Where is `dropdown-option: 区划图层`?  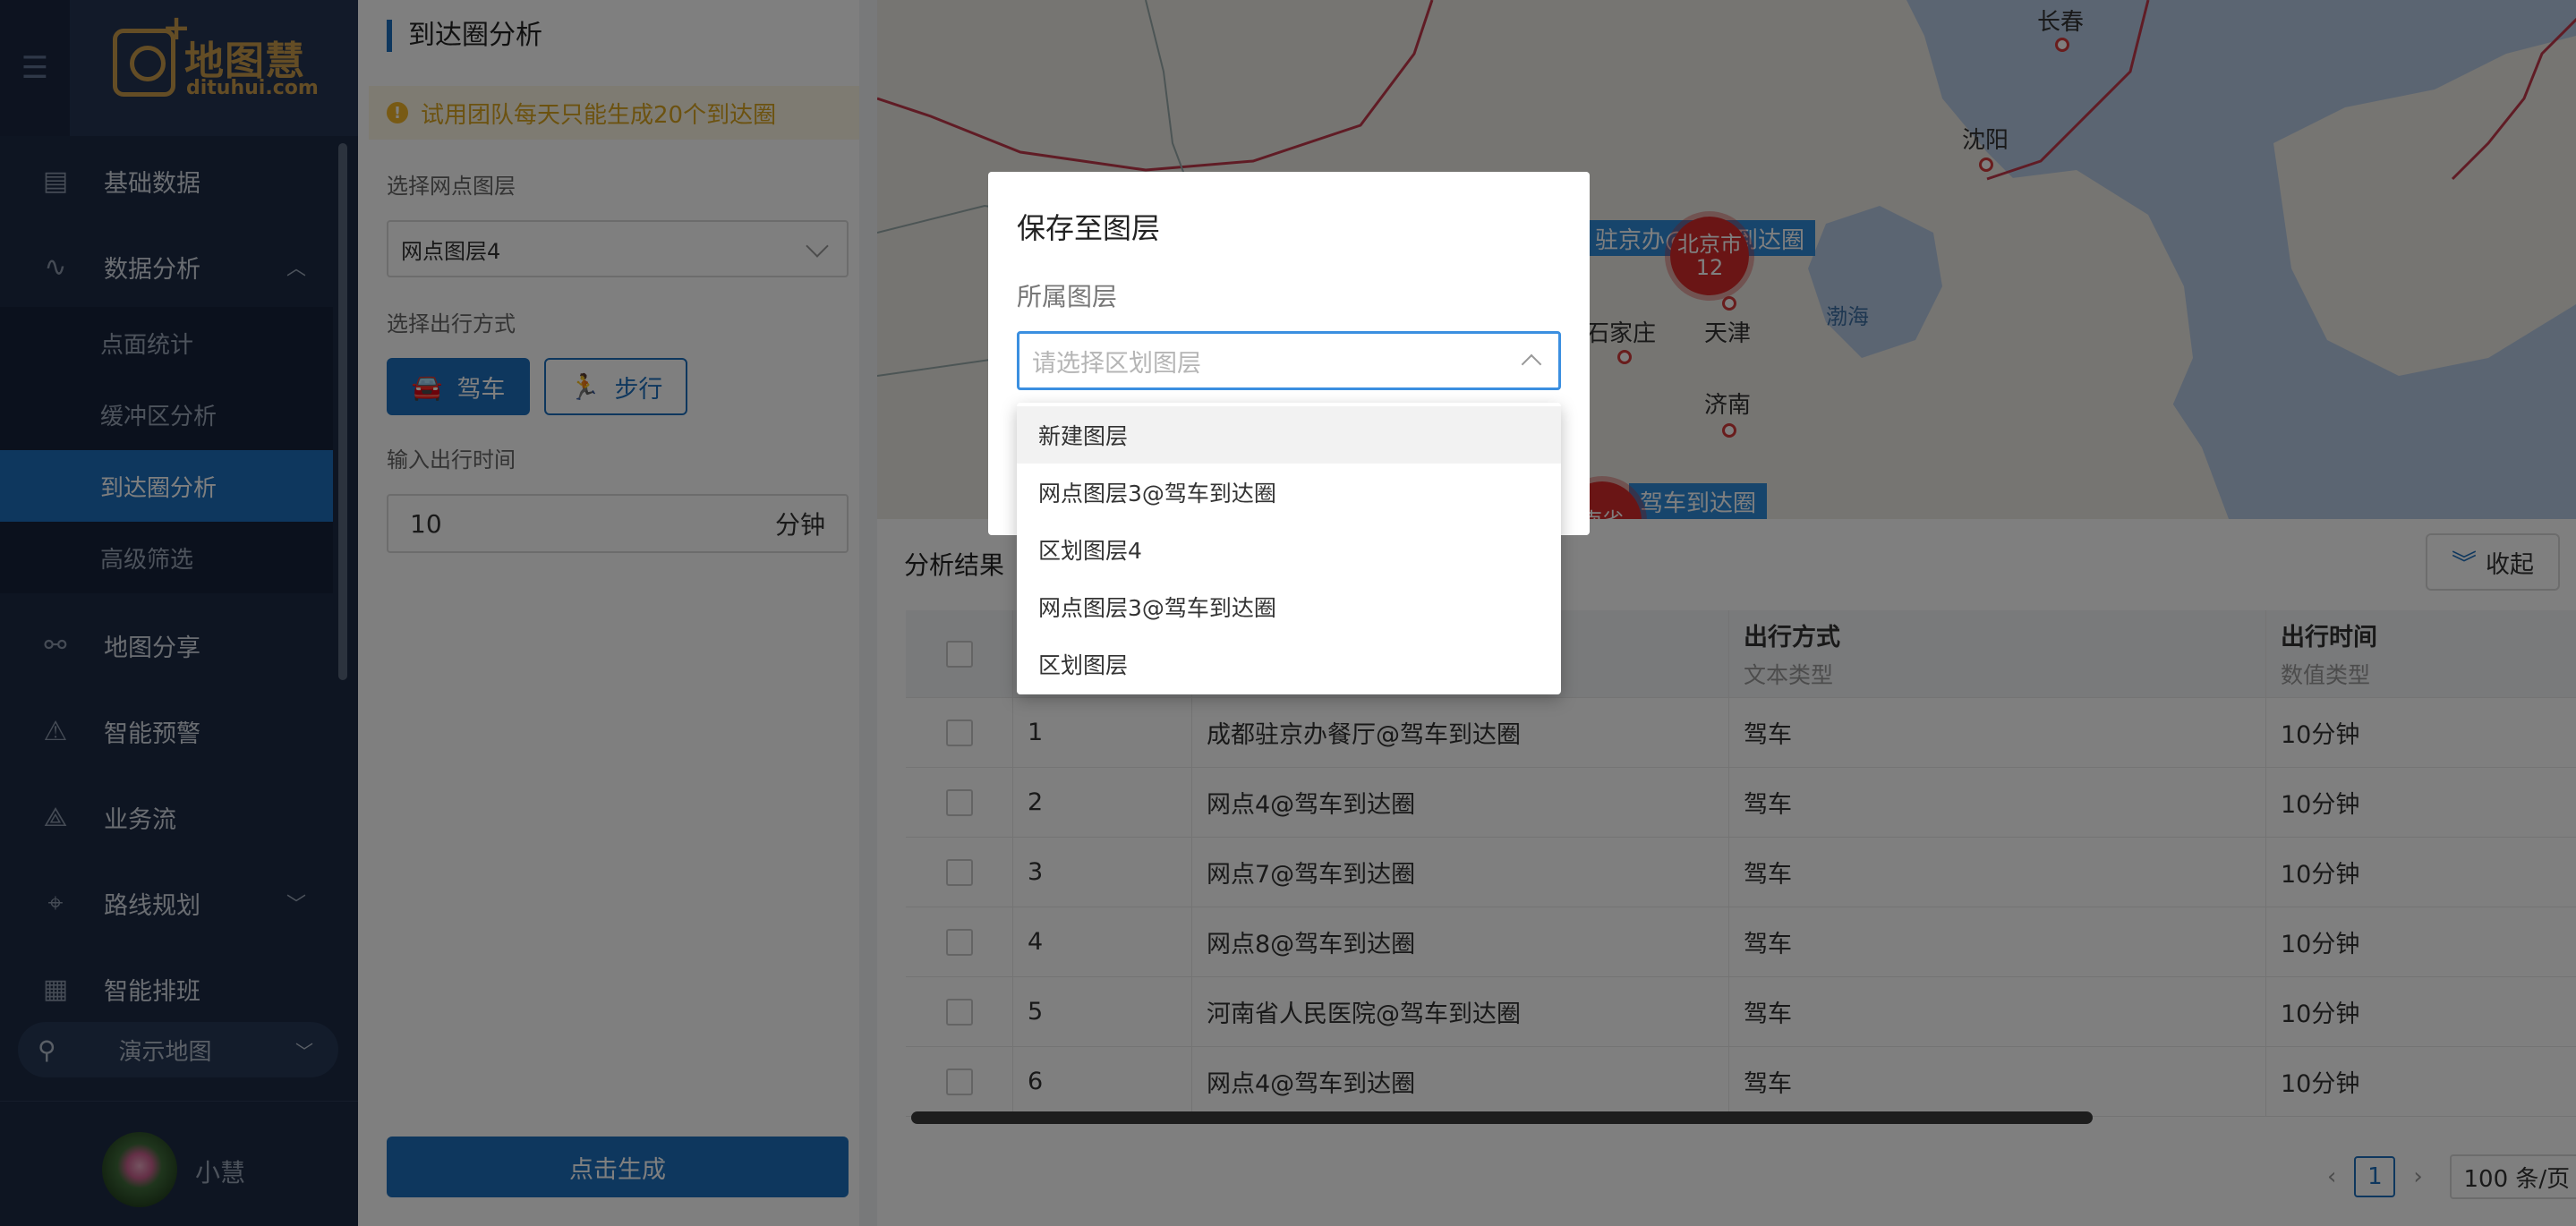 dropdown-option: 区划图层 is located at coordinates (1289, 664).